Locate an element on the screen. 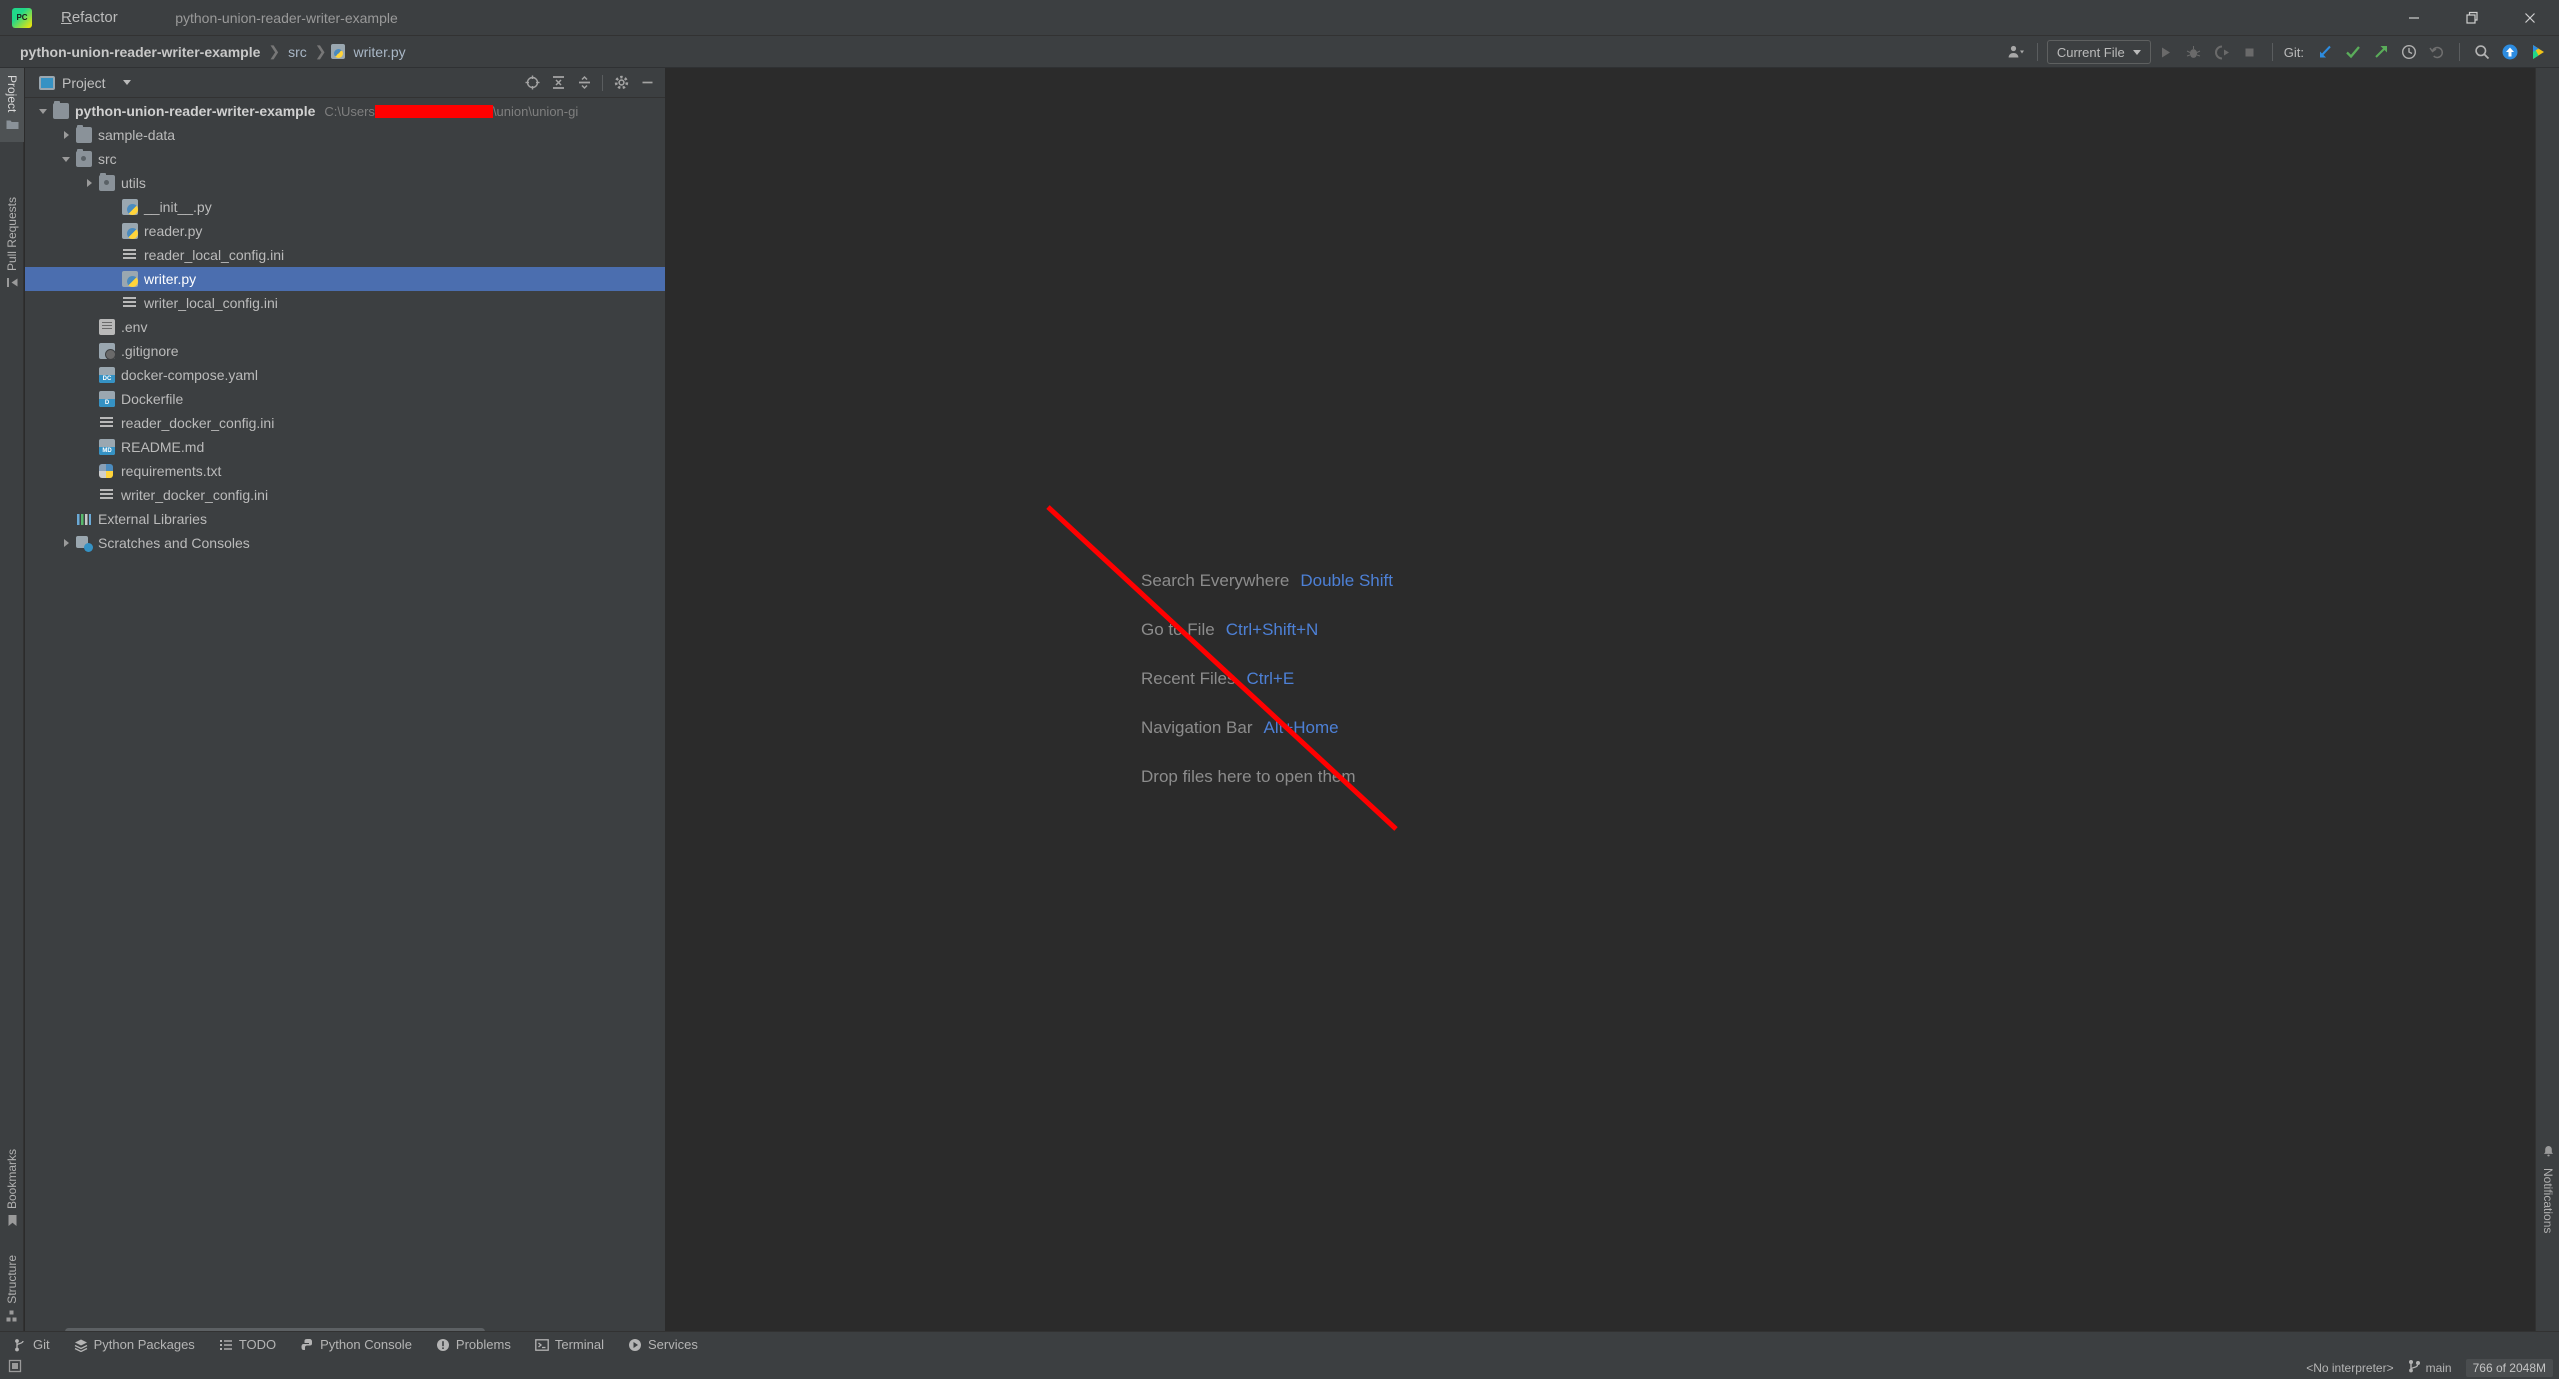  git-push-icon is located at coordinates (2381, 52).